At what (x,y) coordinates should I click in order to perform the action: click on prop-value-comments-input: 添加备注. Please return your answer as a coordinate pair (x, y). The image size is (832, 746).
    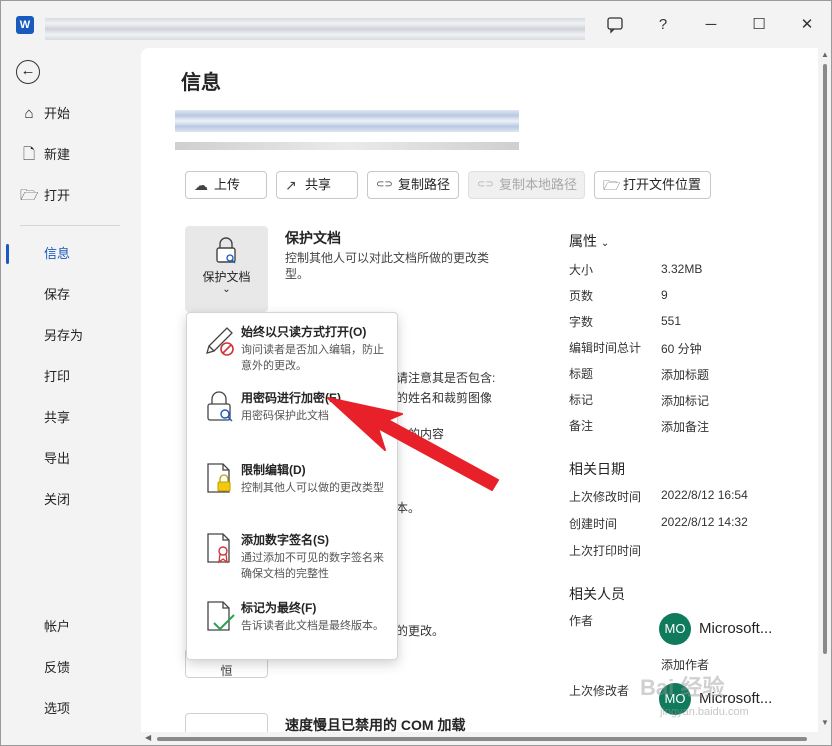
    Looking at the image, I should click on (685, 426).